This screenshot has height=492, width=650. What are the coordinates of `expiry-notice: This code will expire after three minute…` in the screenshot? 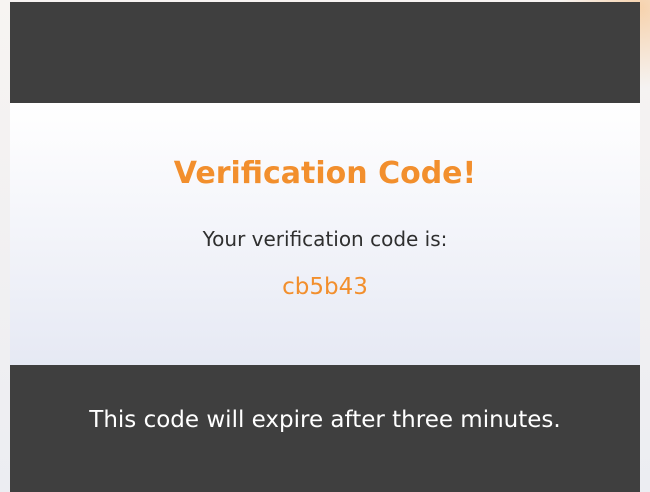 It's located at (325, 420).